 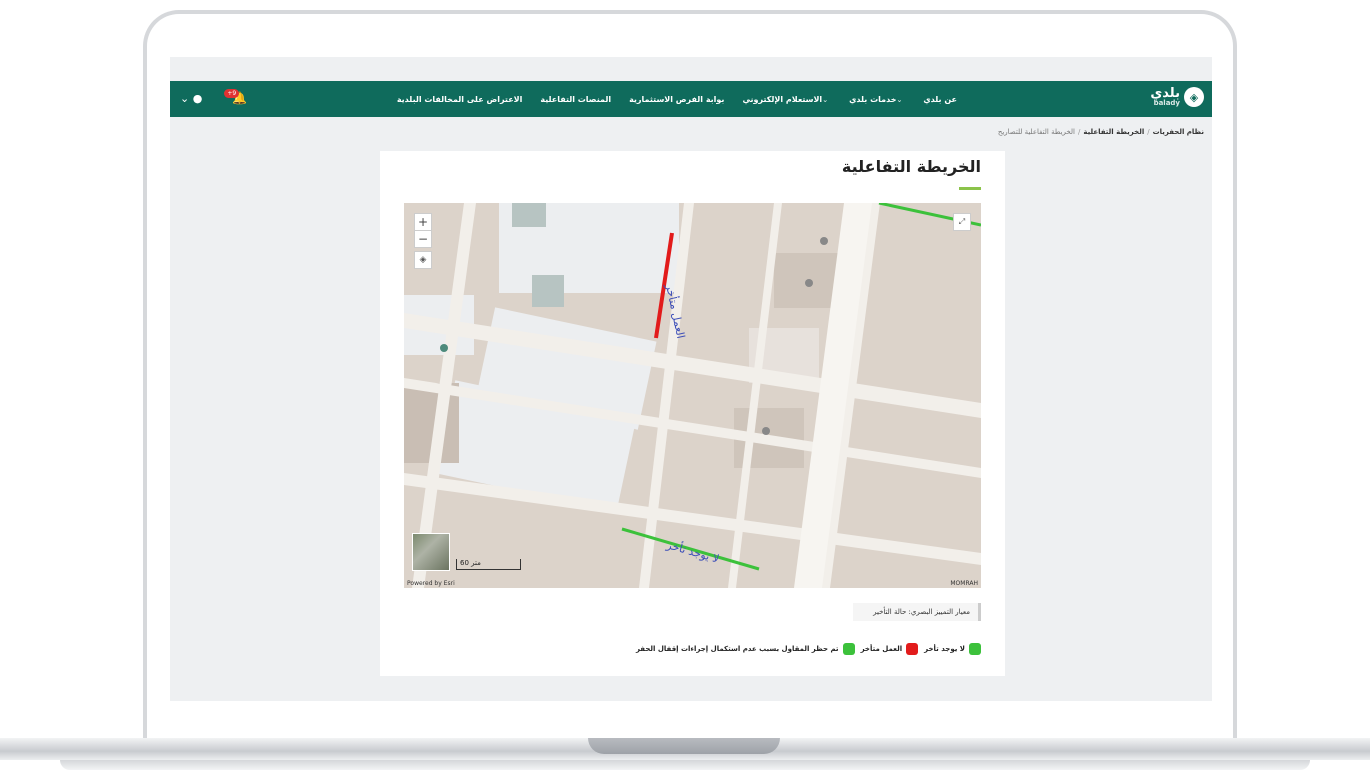 I want to click on breadcrumb-current: الخريطة التفاعلية للتصاريح, so click(x=1036, y=132).